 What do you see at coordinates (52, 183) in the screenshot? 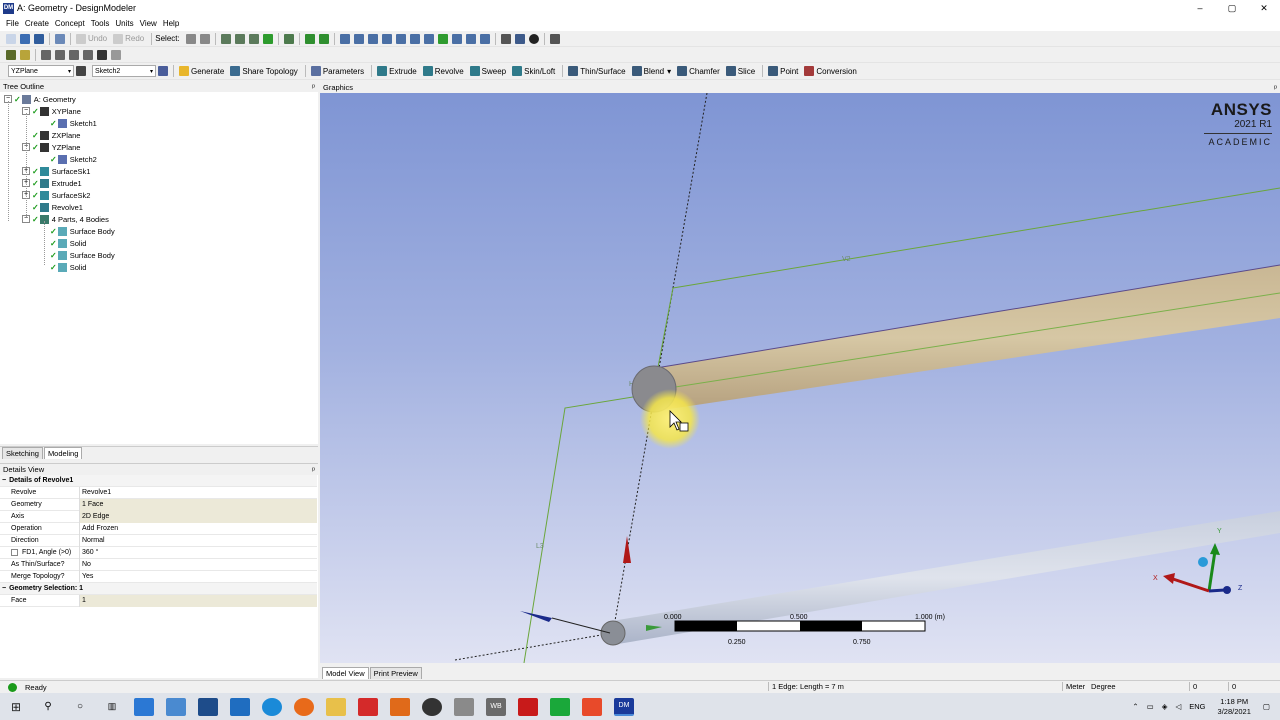
I see `tree-item-extrude1: + ✓ Extrude1` at bounding box center [52, 183].